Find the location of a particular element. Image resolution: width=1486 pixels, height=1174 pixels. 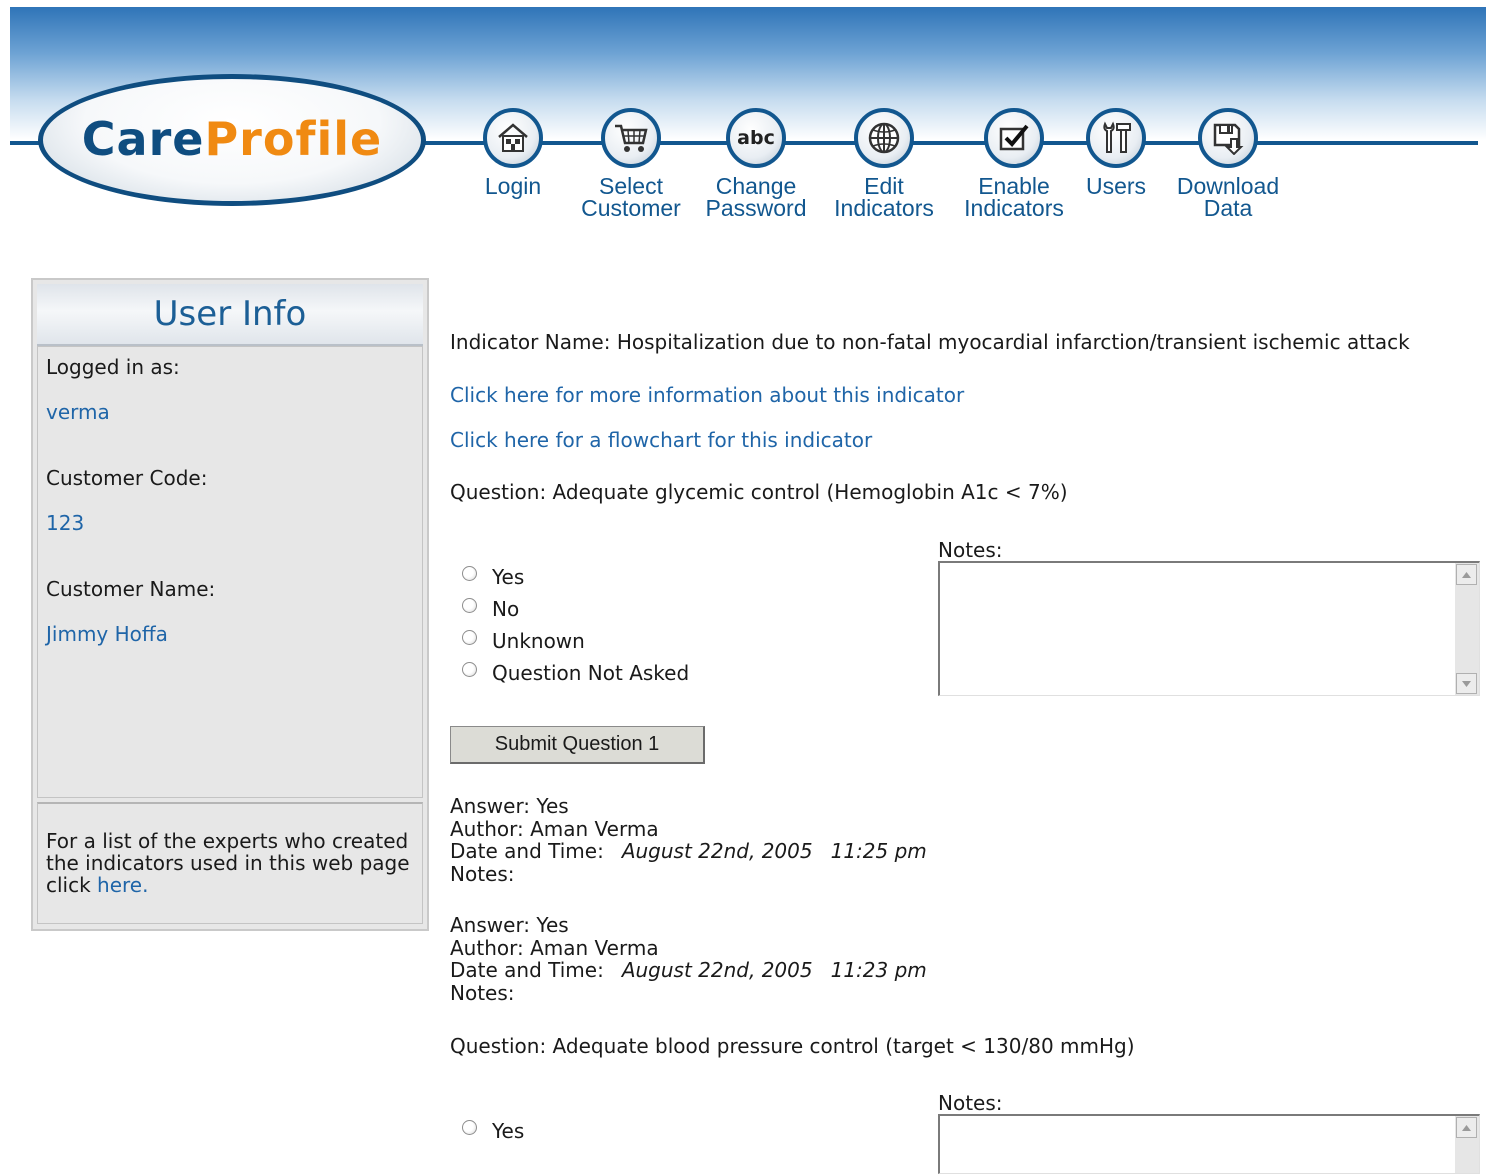

q1-option-yes: Yes is located at coordinates (493, 577).